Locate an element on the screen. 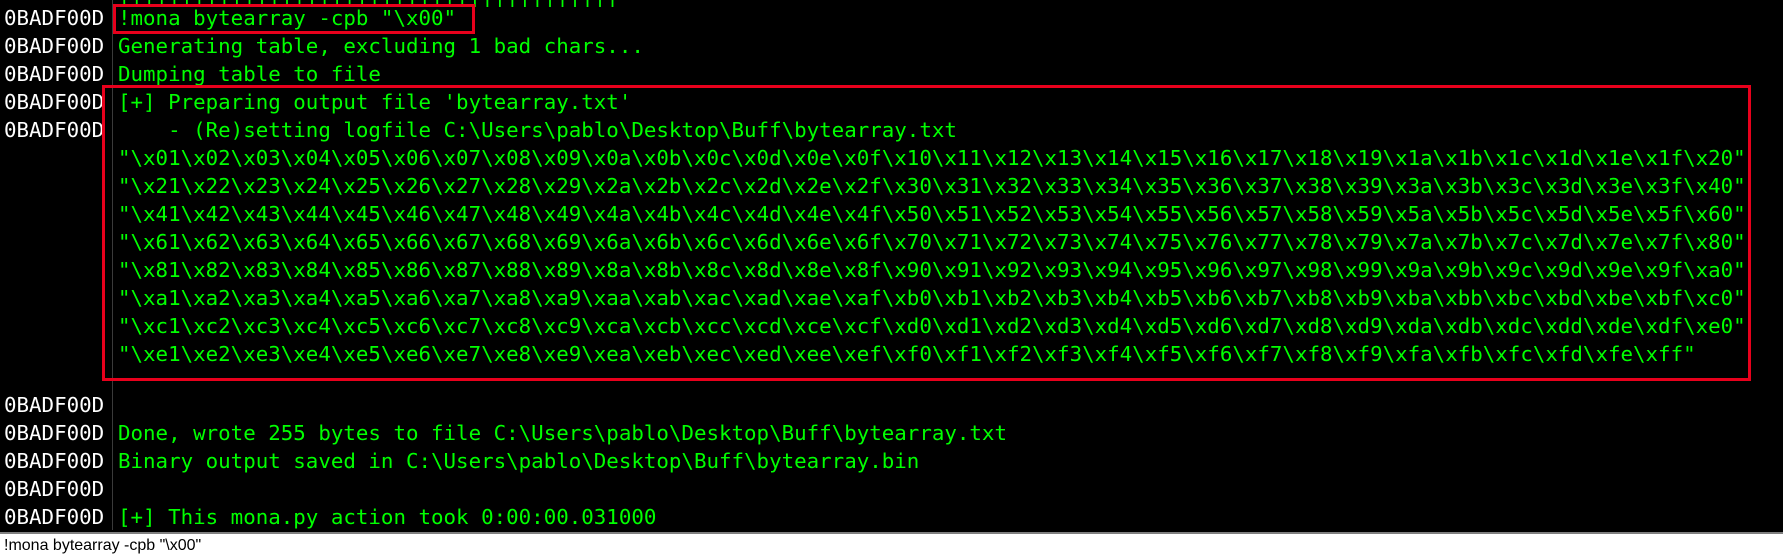  command-input is located at coordinates (889, 546).